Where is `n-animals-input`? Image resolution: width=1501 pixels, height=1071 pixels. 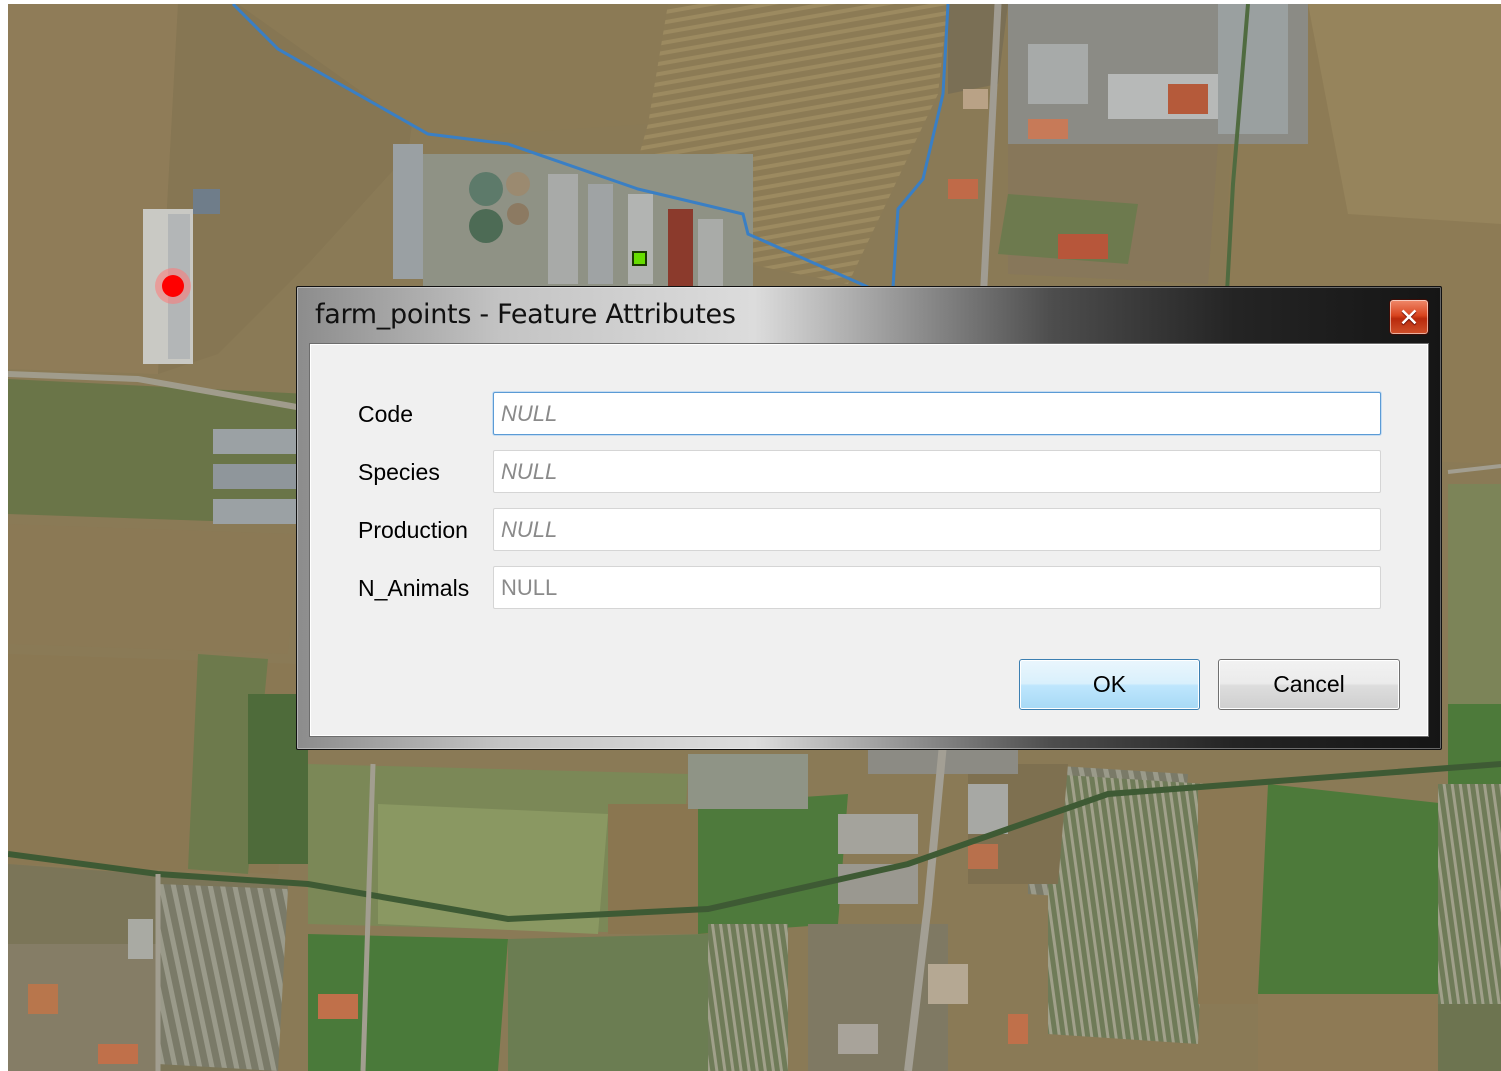 n-animals-input is located at coordinates (937, 587).